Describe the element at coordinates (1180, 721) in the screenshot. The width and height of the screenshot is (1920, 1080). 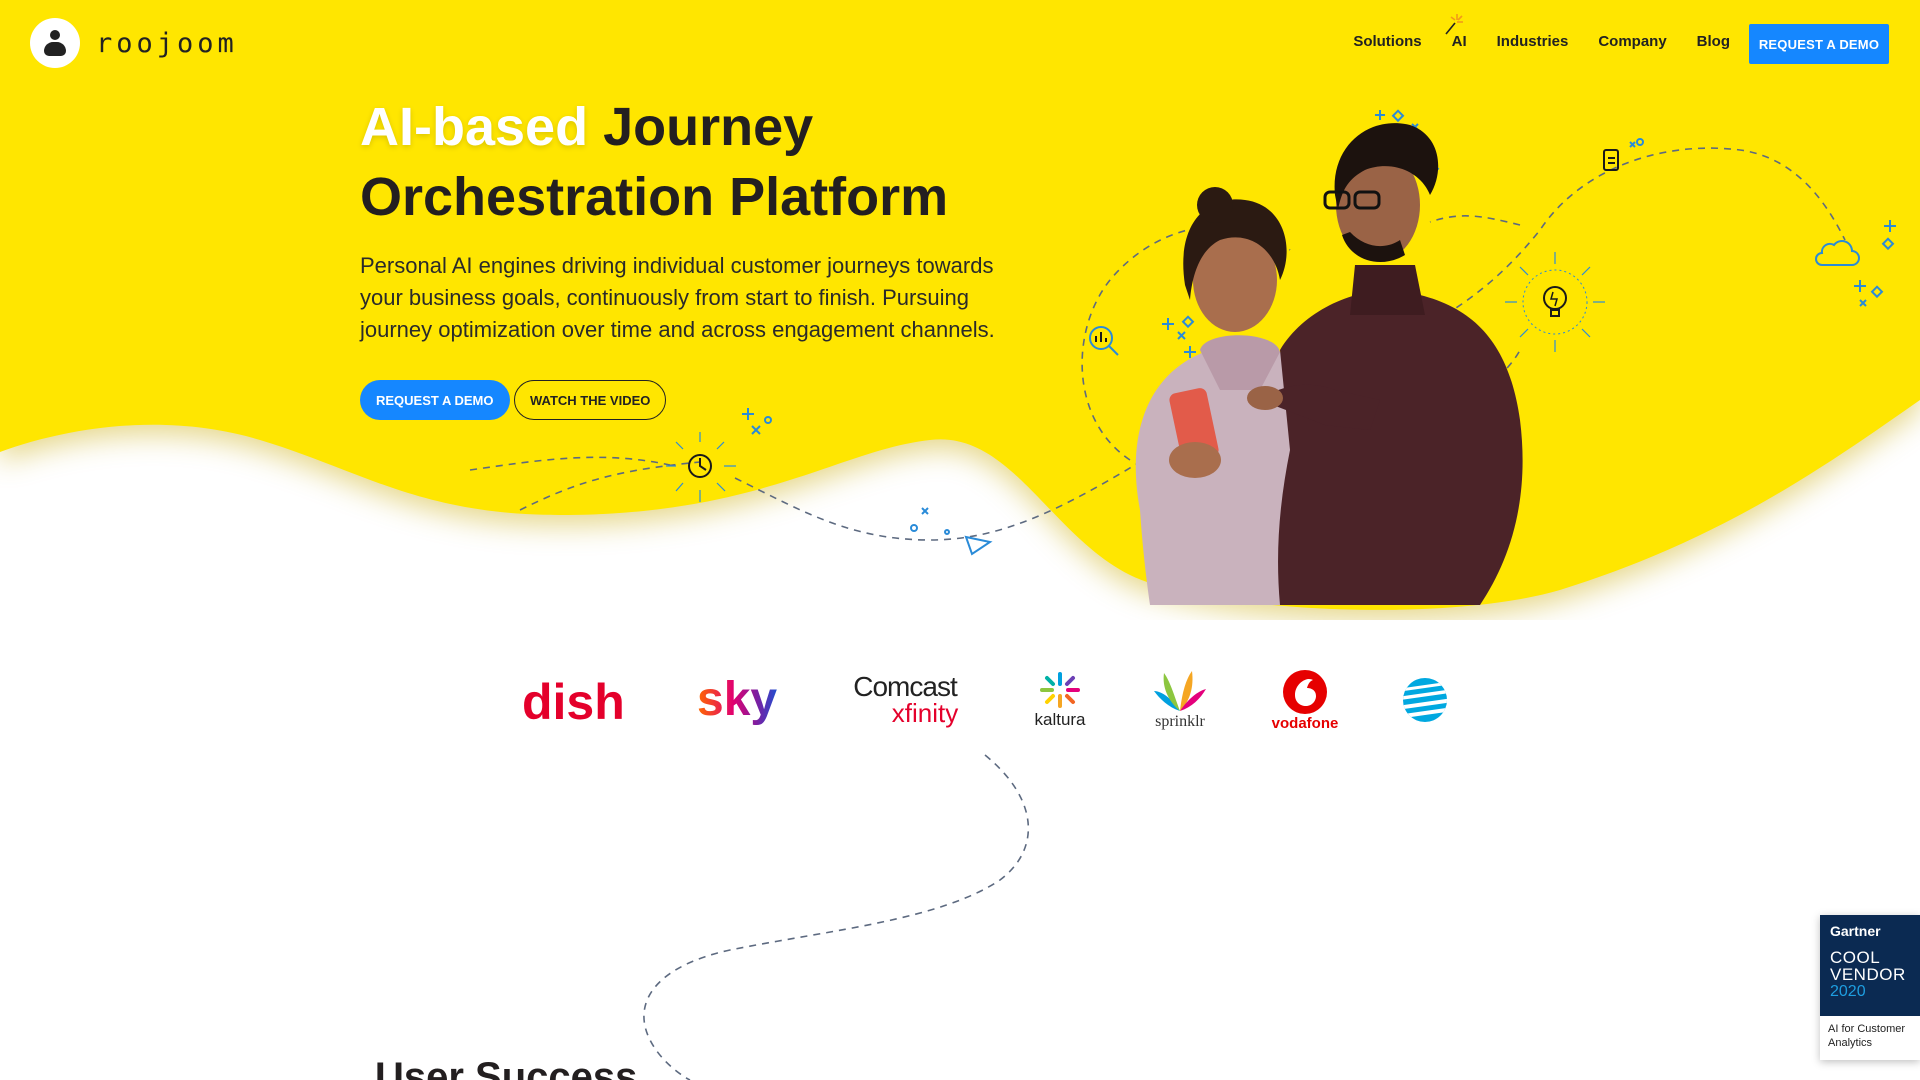
I see `sprinklr-wordmark: sprinklr` at that location.